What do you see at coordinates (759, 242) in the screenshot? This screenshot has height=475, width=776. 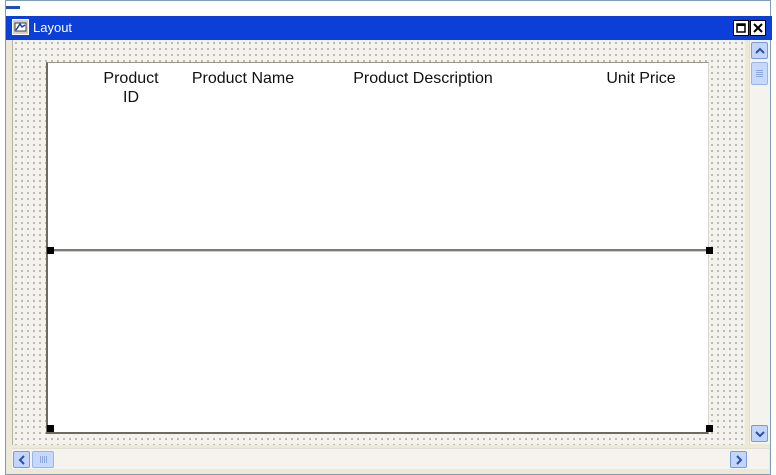 I see `vertical-scrollbar` at bounding box center [759, 242].